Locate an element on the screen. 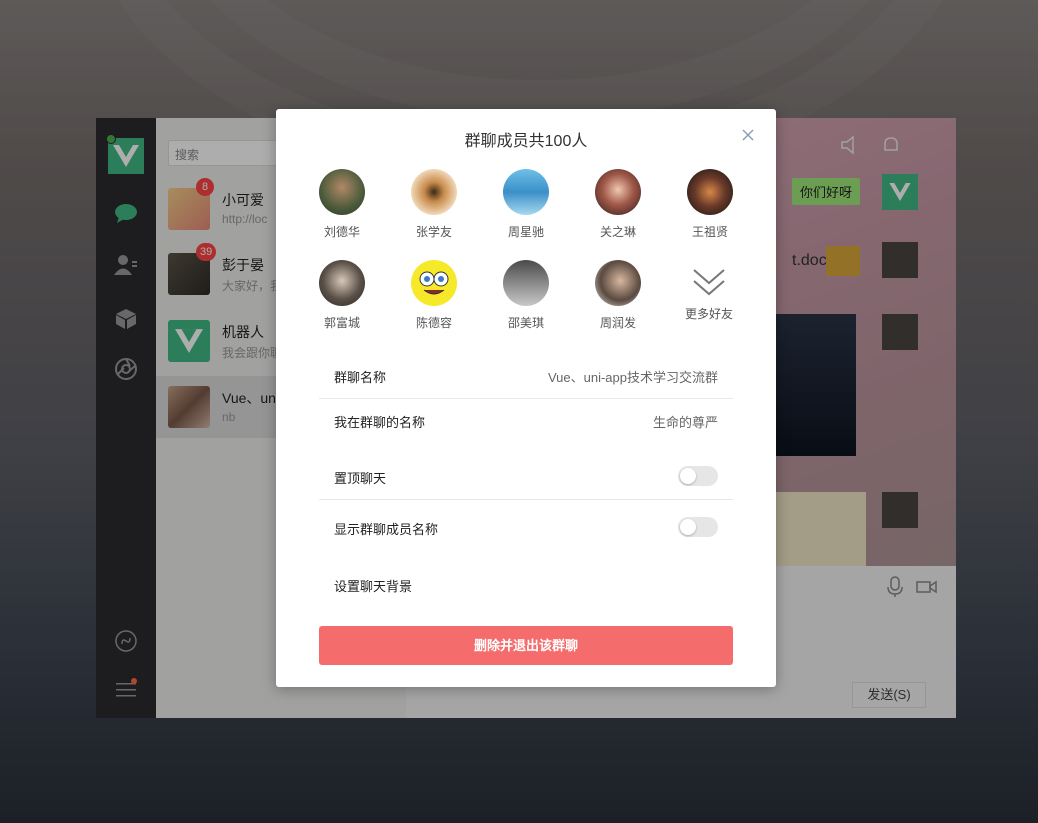 This screenshot has width=1038, height=823. member-item: 邵美琪 is located at coordinates (526, 295).